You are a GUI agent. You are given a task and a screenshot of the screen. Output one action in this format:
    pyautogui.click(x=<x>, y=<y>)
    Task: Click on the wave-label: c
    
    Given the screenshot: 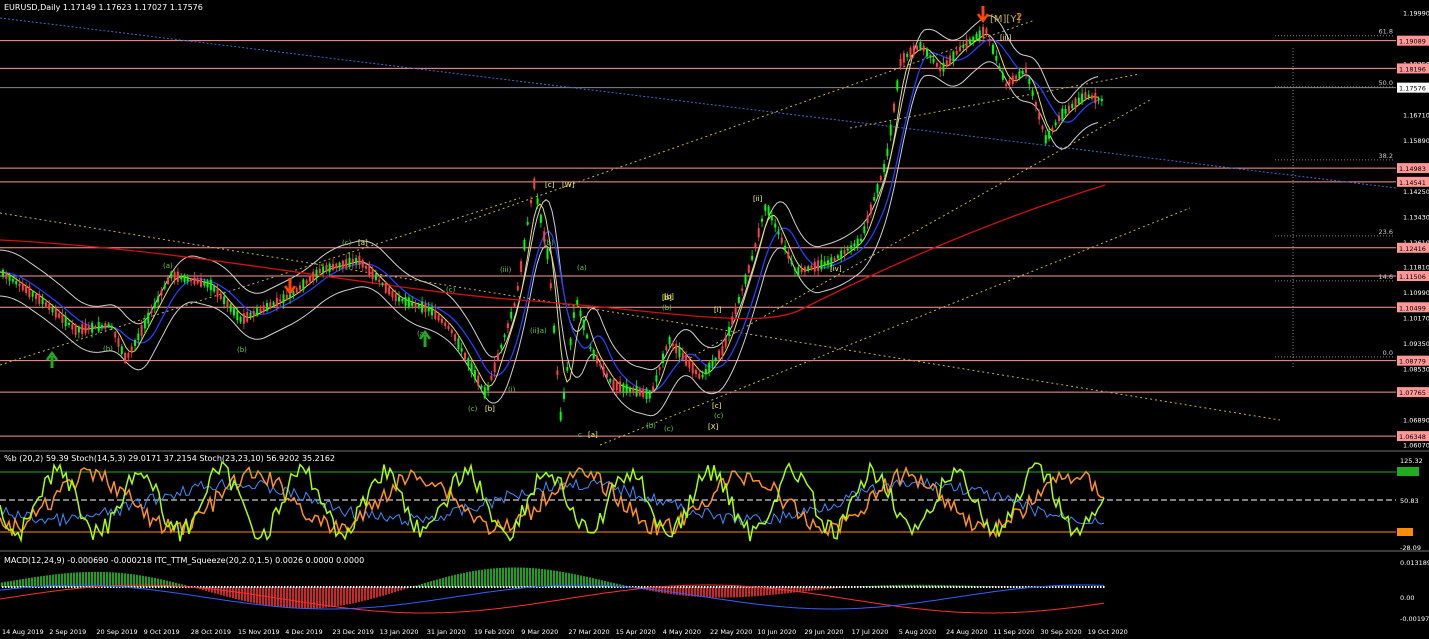 What is the action you would take?
    pyautogui.click(x=580, y=435)
    